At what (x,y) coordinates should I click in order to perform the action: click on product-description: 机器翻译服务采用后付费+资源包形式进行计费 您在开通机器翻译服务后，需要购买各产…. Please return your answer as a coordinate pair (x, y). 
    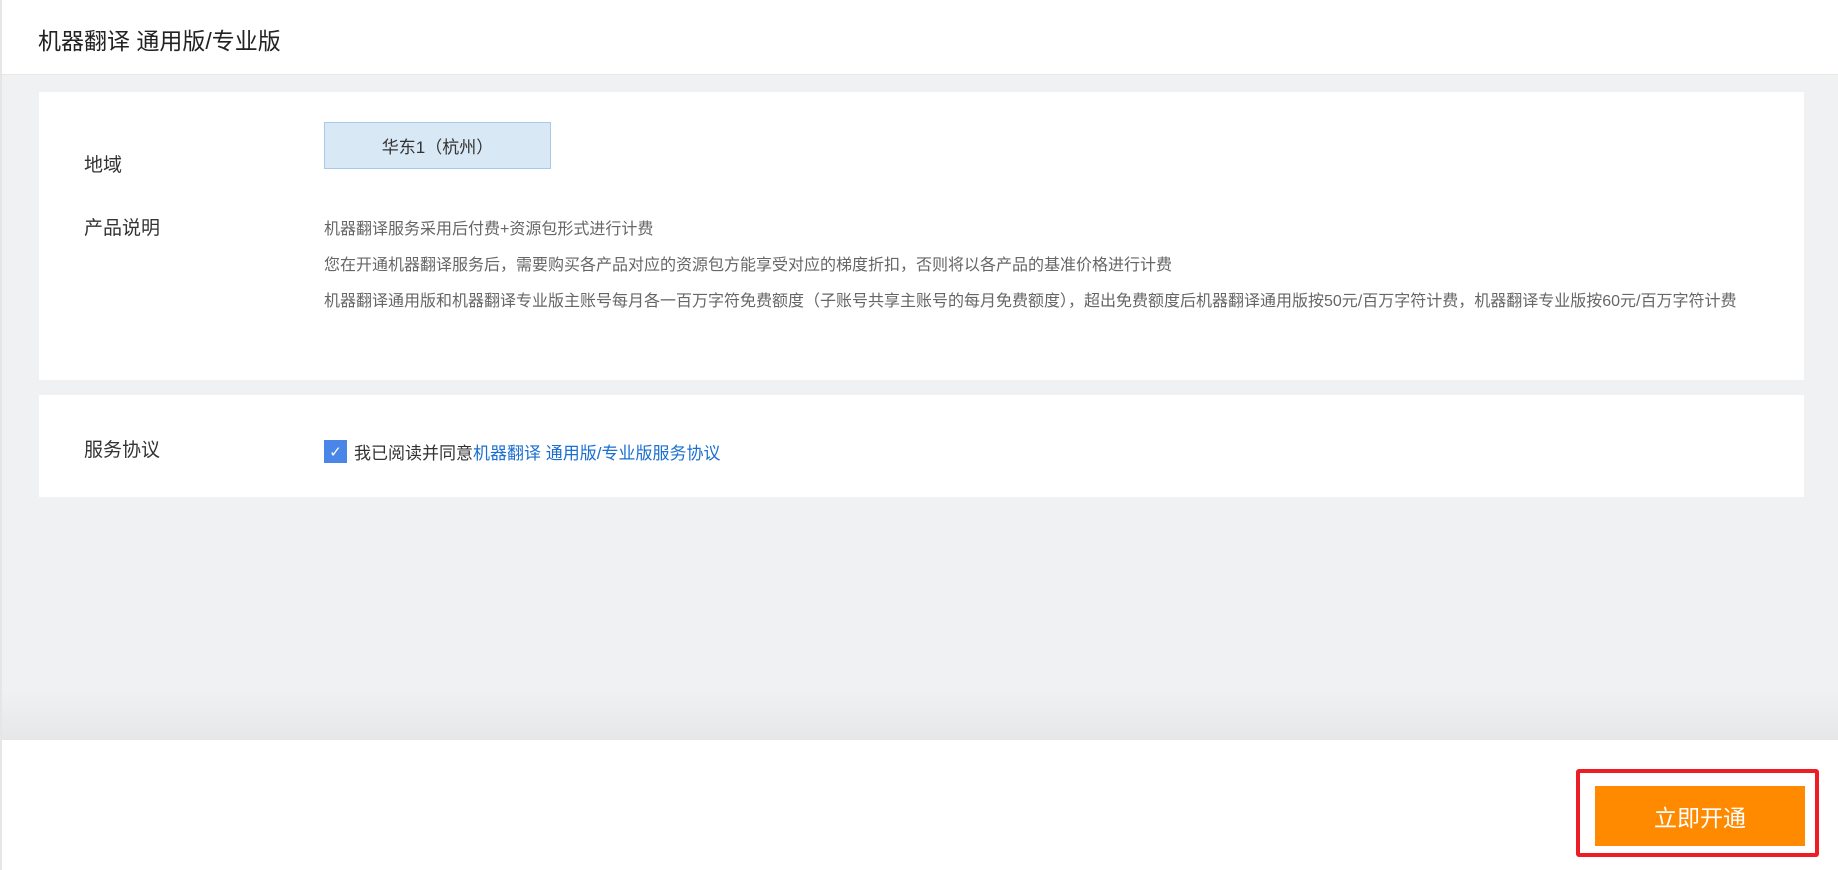
    Looking at the image, I should click on (1054, 266).